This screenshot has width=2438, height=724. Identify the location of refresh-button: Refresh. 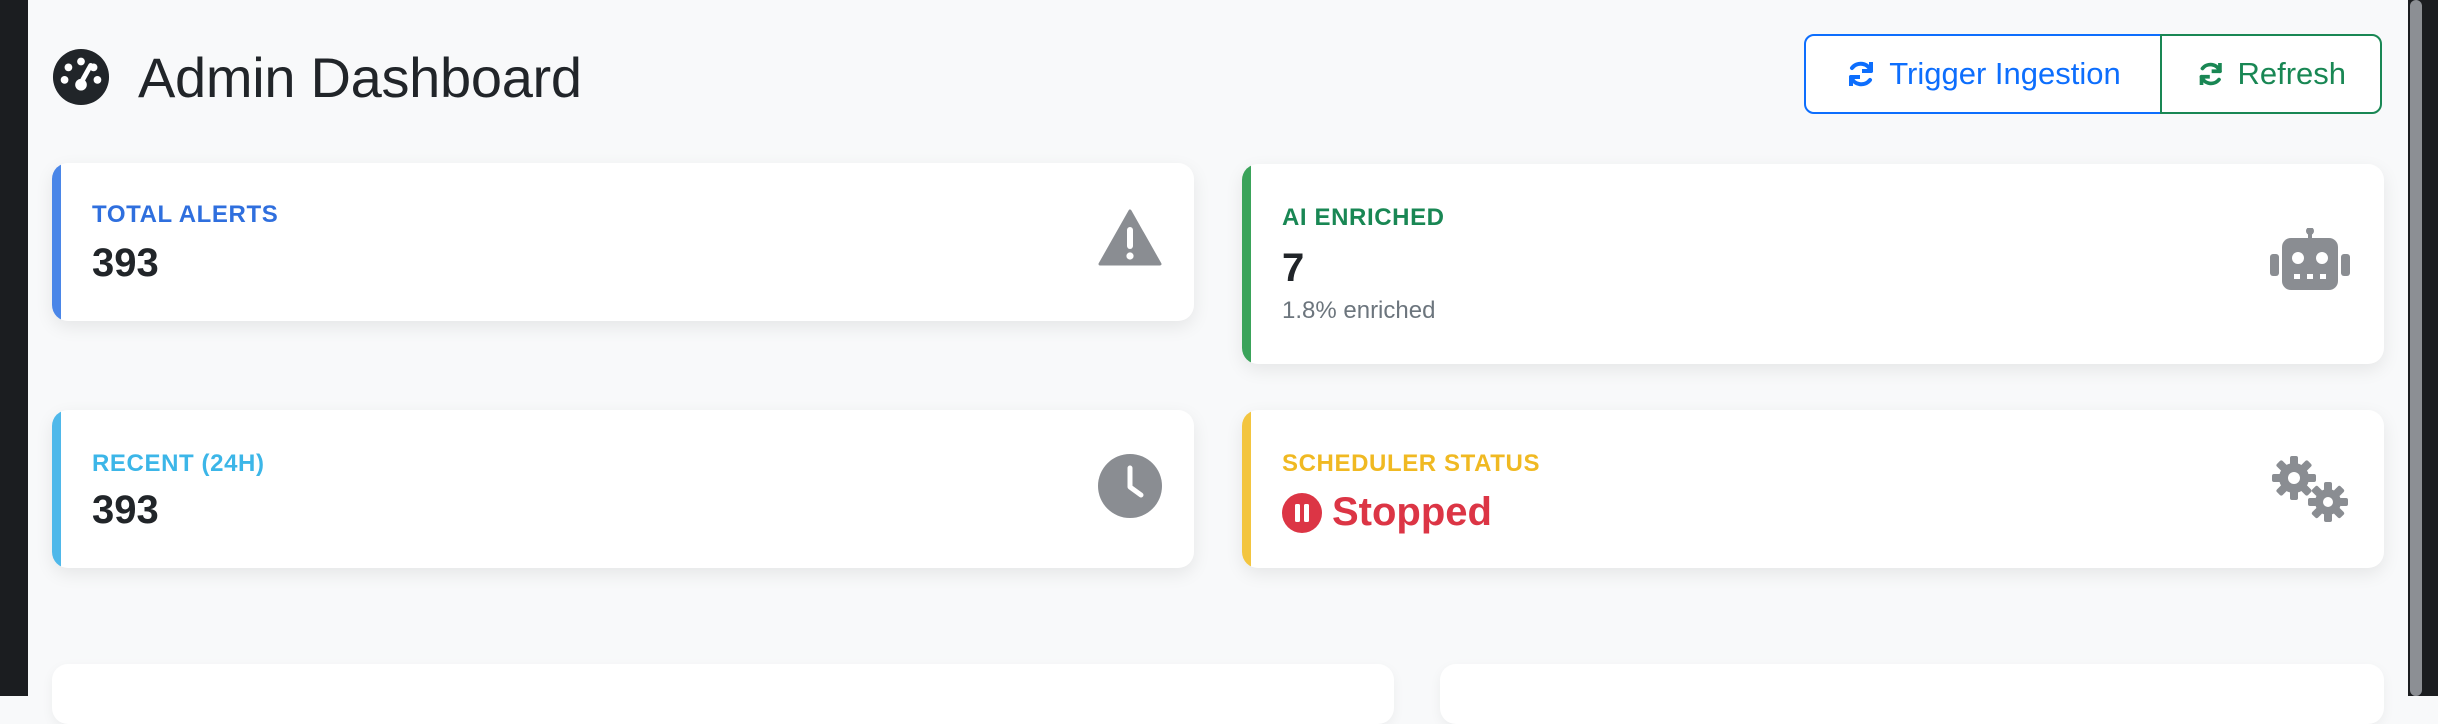
(2271, 74).